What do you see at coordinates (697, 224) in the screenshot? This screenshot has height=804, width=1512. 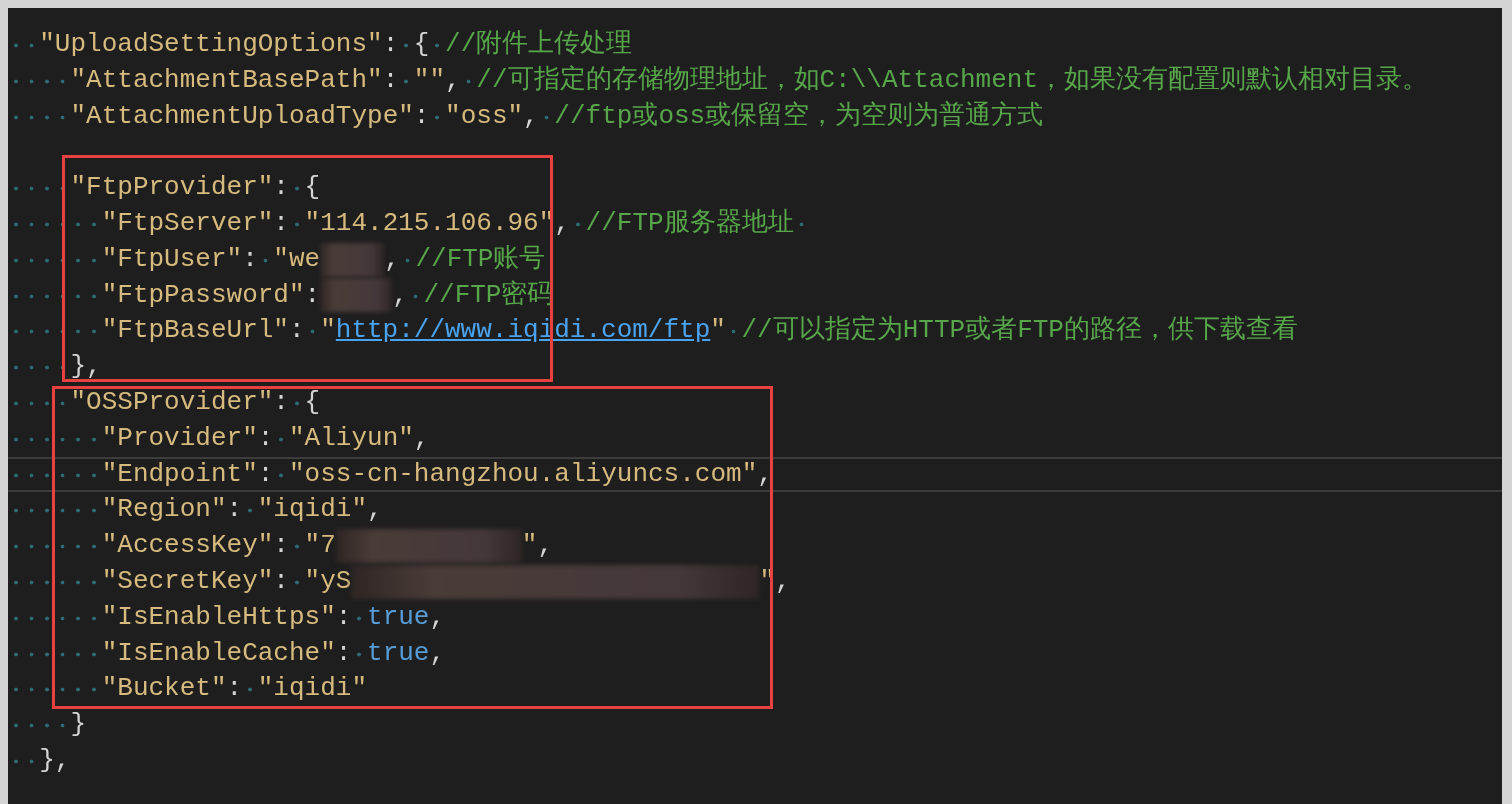 I see `code-comment: //FTP服务器地址` at bounding box center [697, 224].